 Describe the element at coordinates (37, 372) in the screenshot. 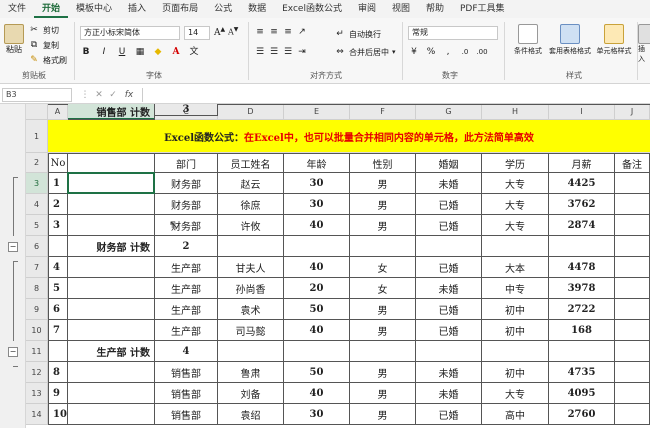

I see `row-header: 12` at that location.